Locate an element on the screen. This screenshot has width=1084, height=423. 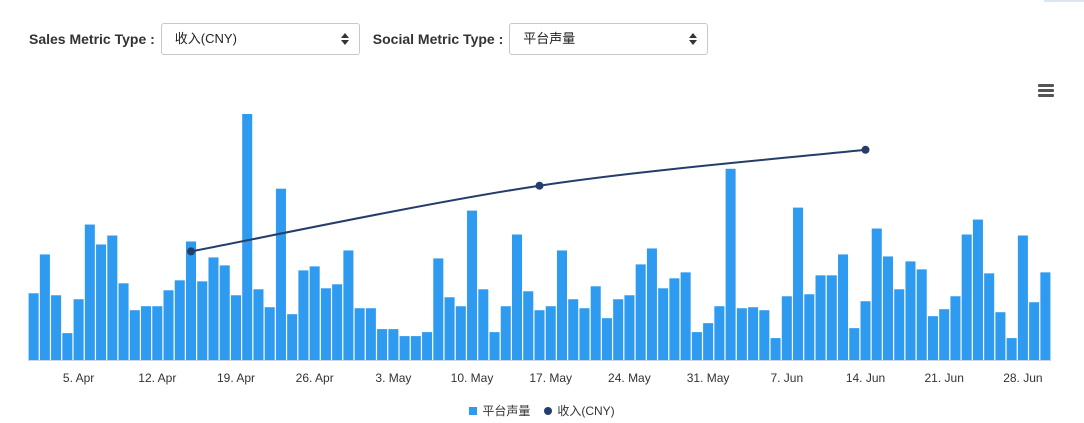
legend-item-sales: 收入(CNY) is located at coordinates (579, 410).